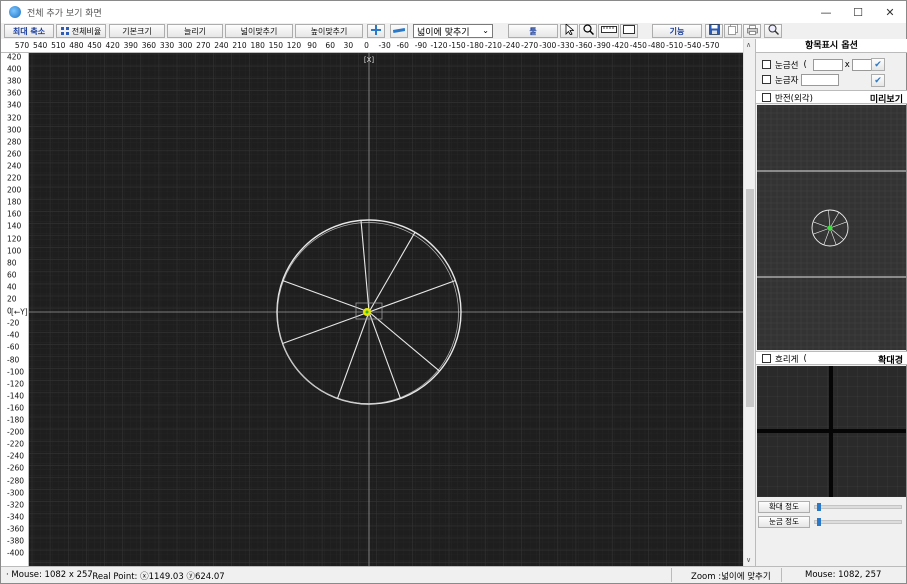 This screenshot has height=584, width=907. Describe the element at coordinates (130, 45) in the screenshot. I see `x-tick-label: 390` at that location.